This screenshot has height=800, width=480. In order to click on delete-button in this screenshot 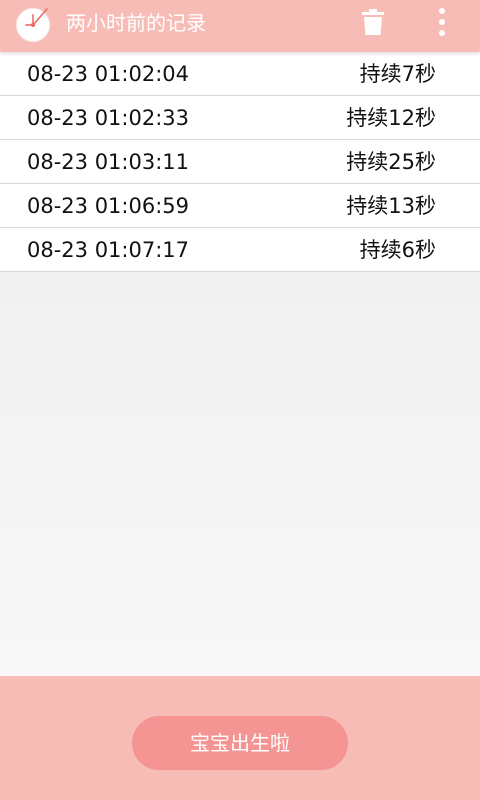, I will do `click(373, 22)`.